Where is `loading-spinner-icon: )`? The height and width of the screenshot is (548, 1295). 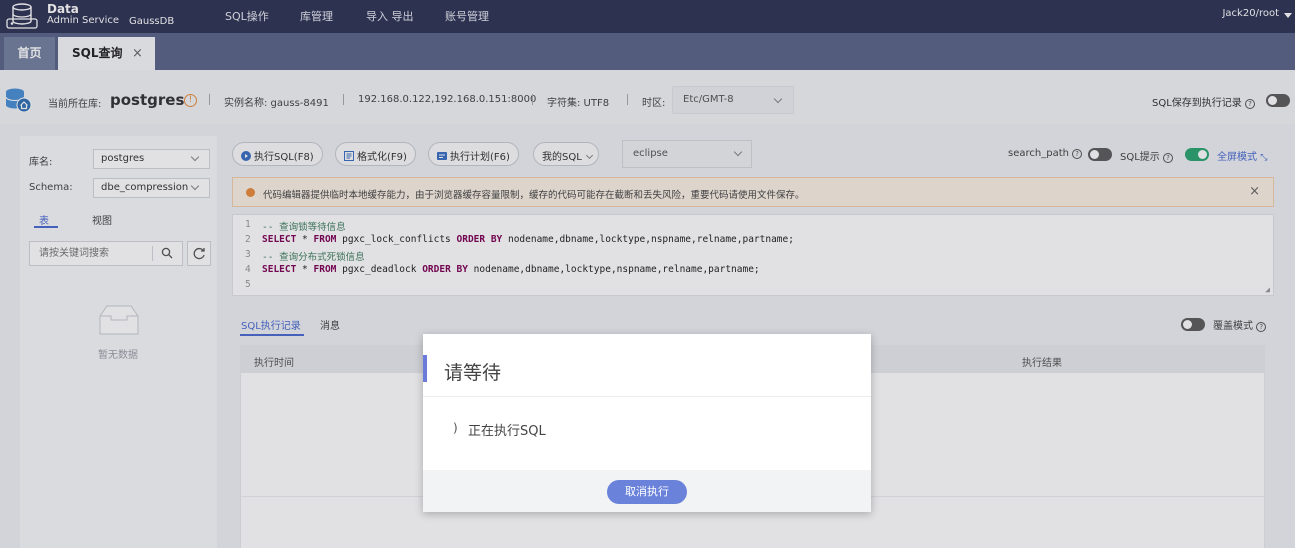 loading-spinner-icon: ) is located at coordinates (455, 428).